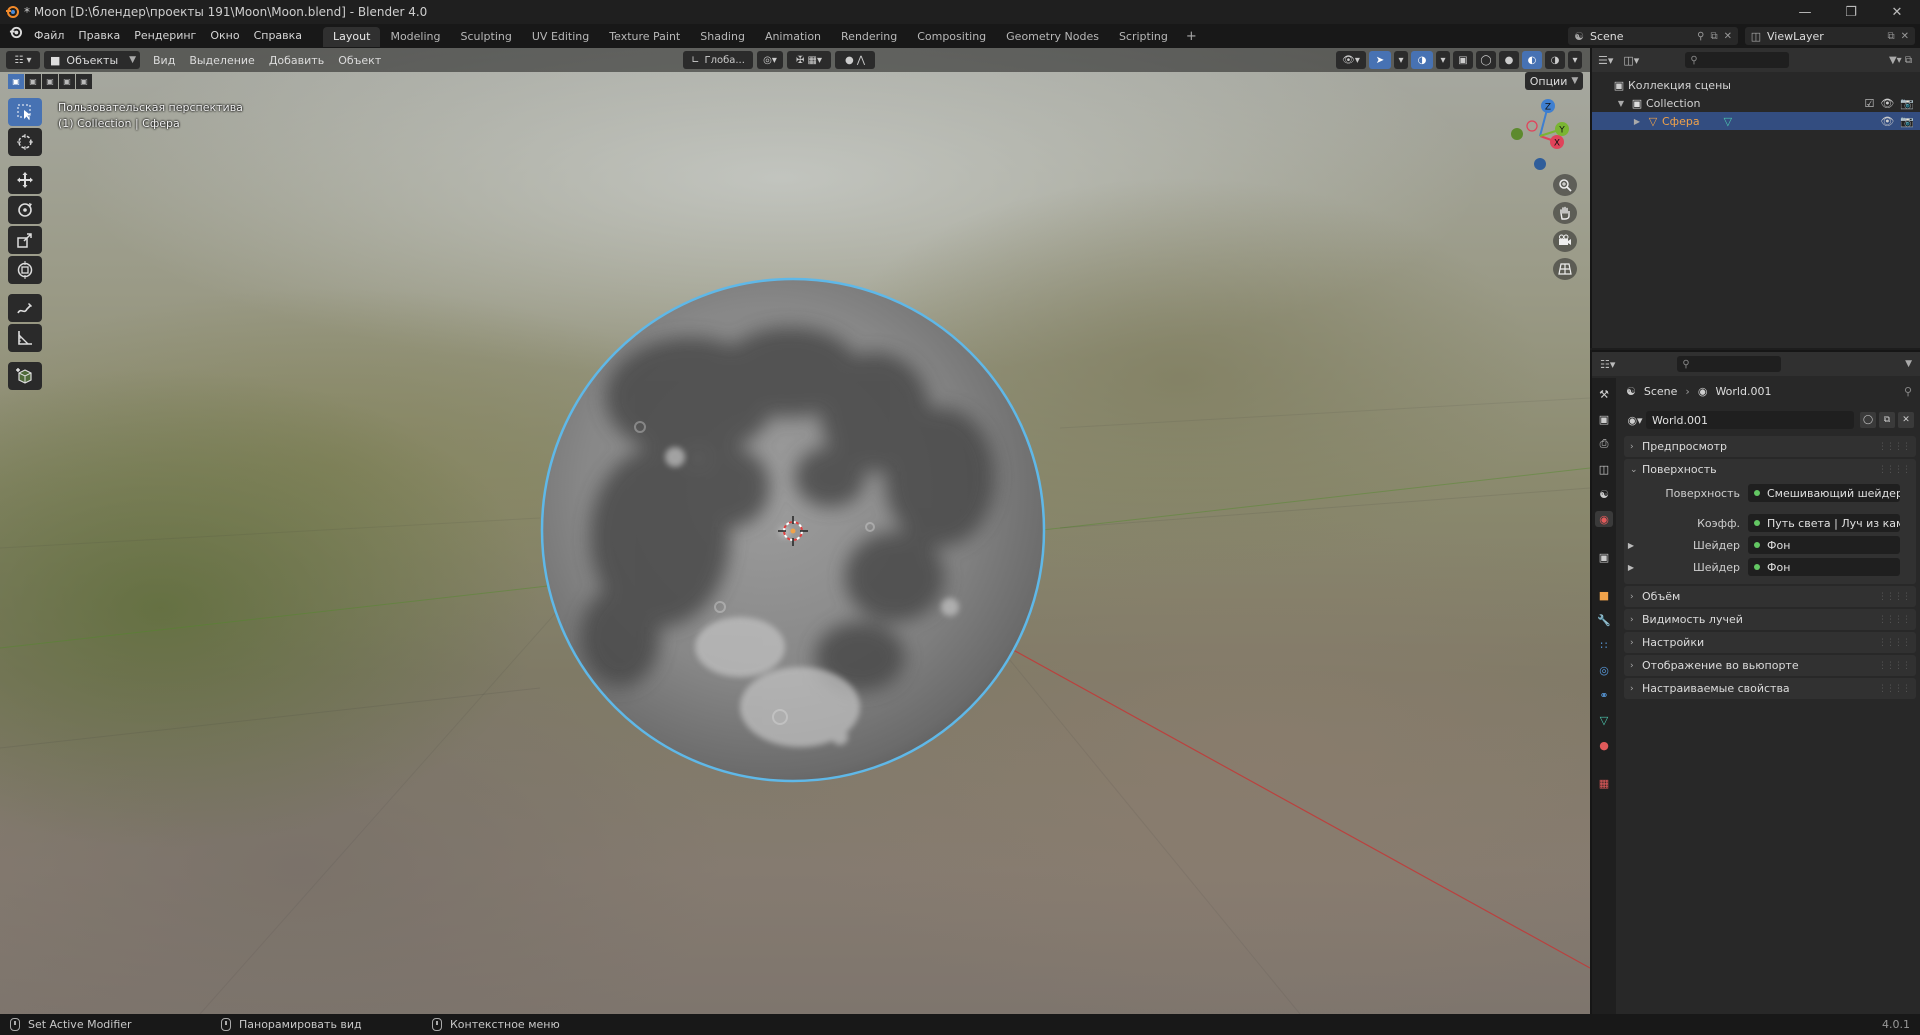  What do you see at coordinates (1906, 420) in the screenshot?
I see `unlink-icon: ✕` at bounding box center [1906, 420].